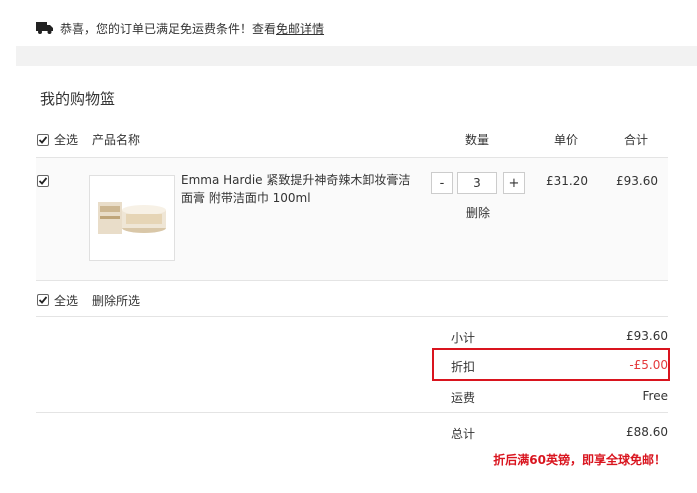 This screenshot has height=493, width=697. Describe the element at coordinates (463, 398) in the screenshot. I see `shipping-label: 运费` at that location.